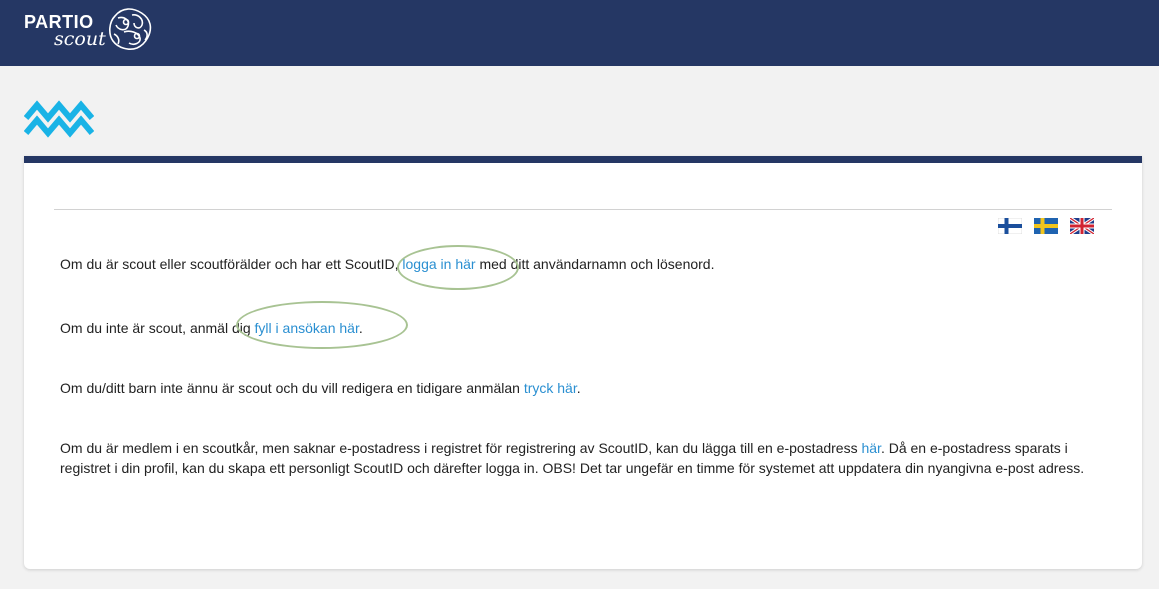 The height and width of the screenshot is (589, 1159). Describe the element at coordinates (157, 328) in the screenshot. I see `apply-text-before: Om du inte är scout, anmäl dig` at that location.